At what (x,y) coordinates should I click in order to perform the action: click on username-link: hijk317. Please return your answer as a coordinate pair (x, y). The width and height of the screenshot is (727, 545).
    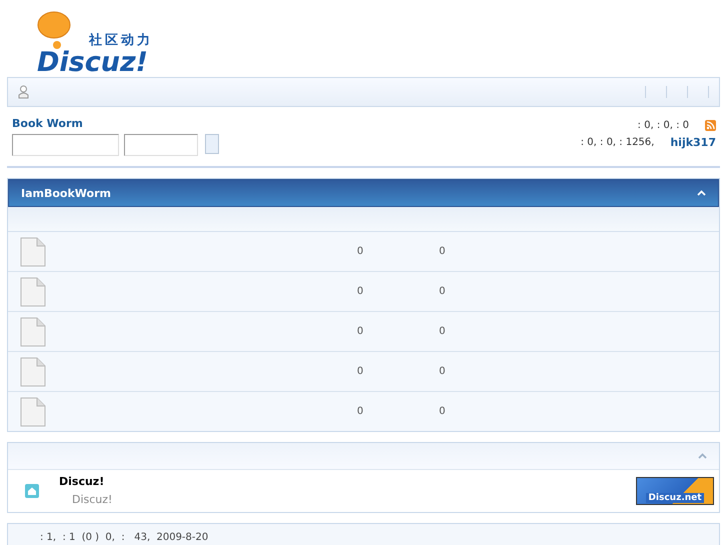
    Looking at the image, I should click on (693, 142).